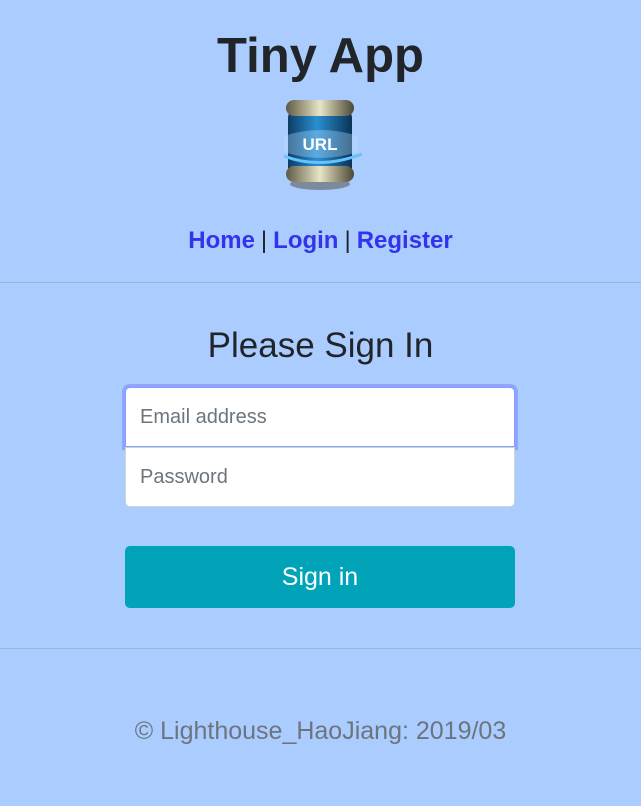 The height and width of the screenshot is (806, 641). What do you see at coordinates (305, 240) in the screenshot?
I see `nav-login-link: Login` at bounding box center [305, 240].